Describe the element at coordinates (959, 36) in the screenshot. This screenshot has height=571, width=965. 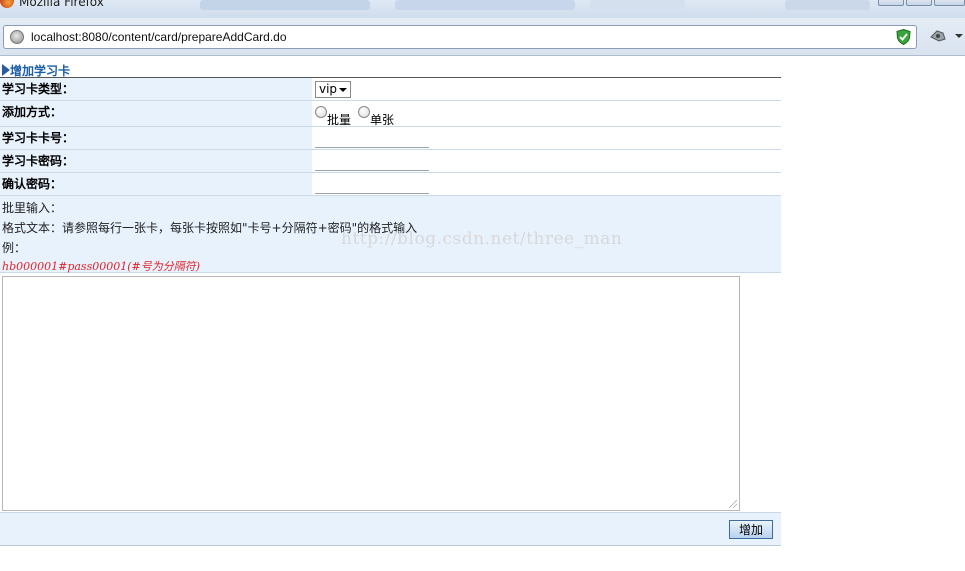
I see `dropdown-arrow-icon` at that location.